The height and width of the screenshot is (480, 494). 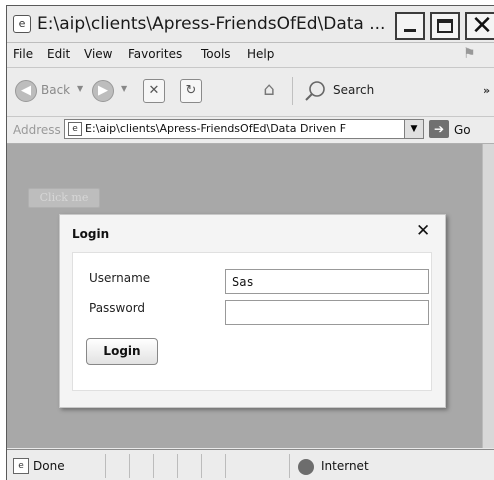 What do you see at coordinates (49, 466) in the screenshot?
I see `status-text: Done` at bounding box center [49, 466].